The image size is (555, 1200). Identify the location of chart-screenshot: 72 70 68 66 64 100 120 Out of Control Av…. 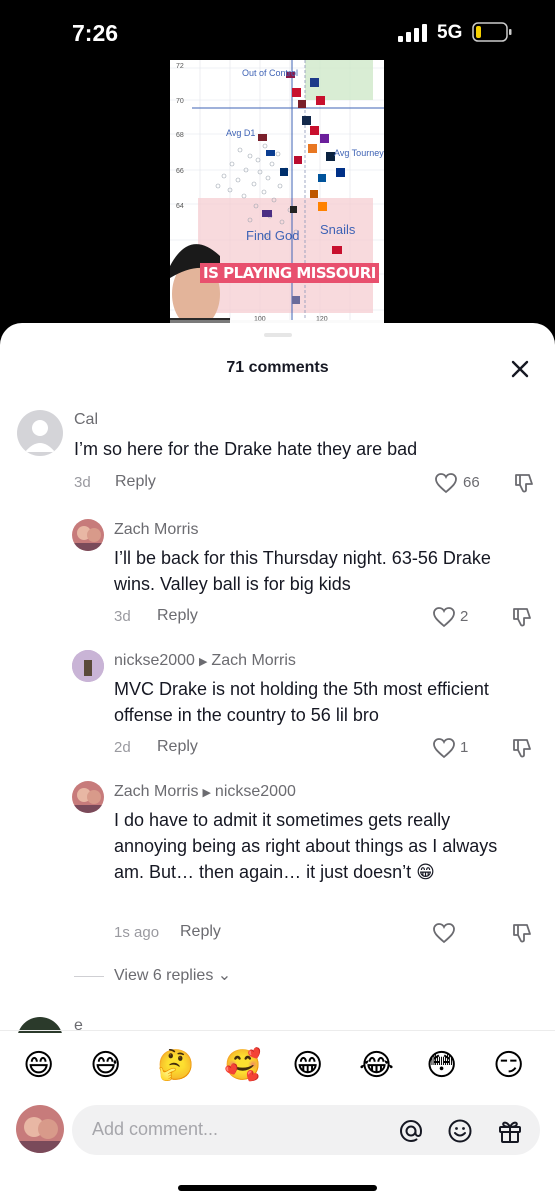
(277, 200).